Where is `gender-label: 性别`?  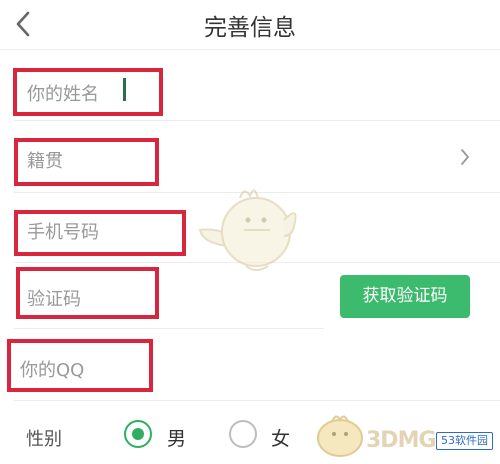 gender-label: 性别 is located at coordinates (44, 439).